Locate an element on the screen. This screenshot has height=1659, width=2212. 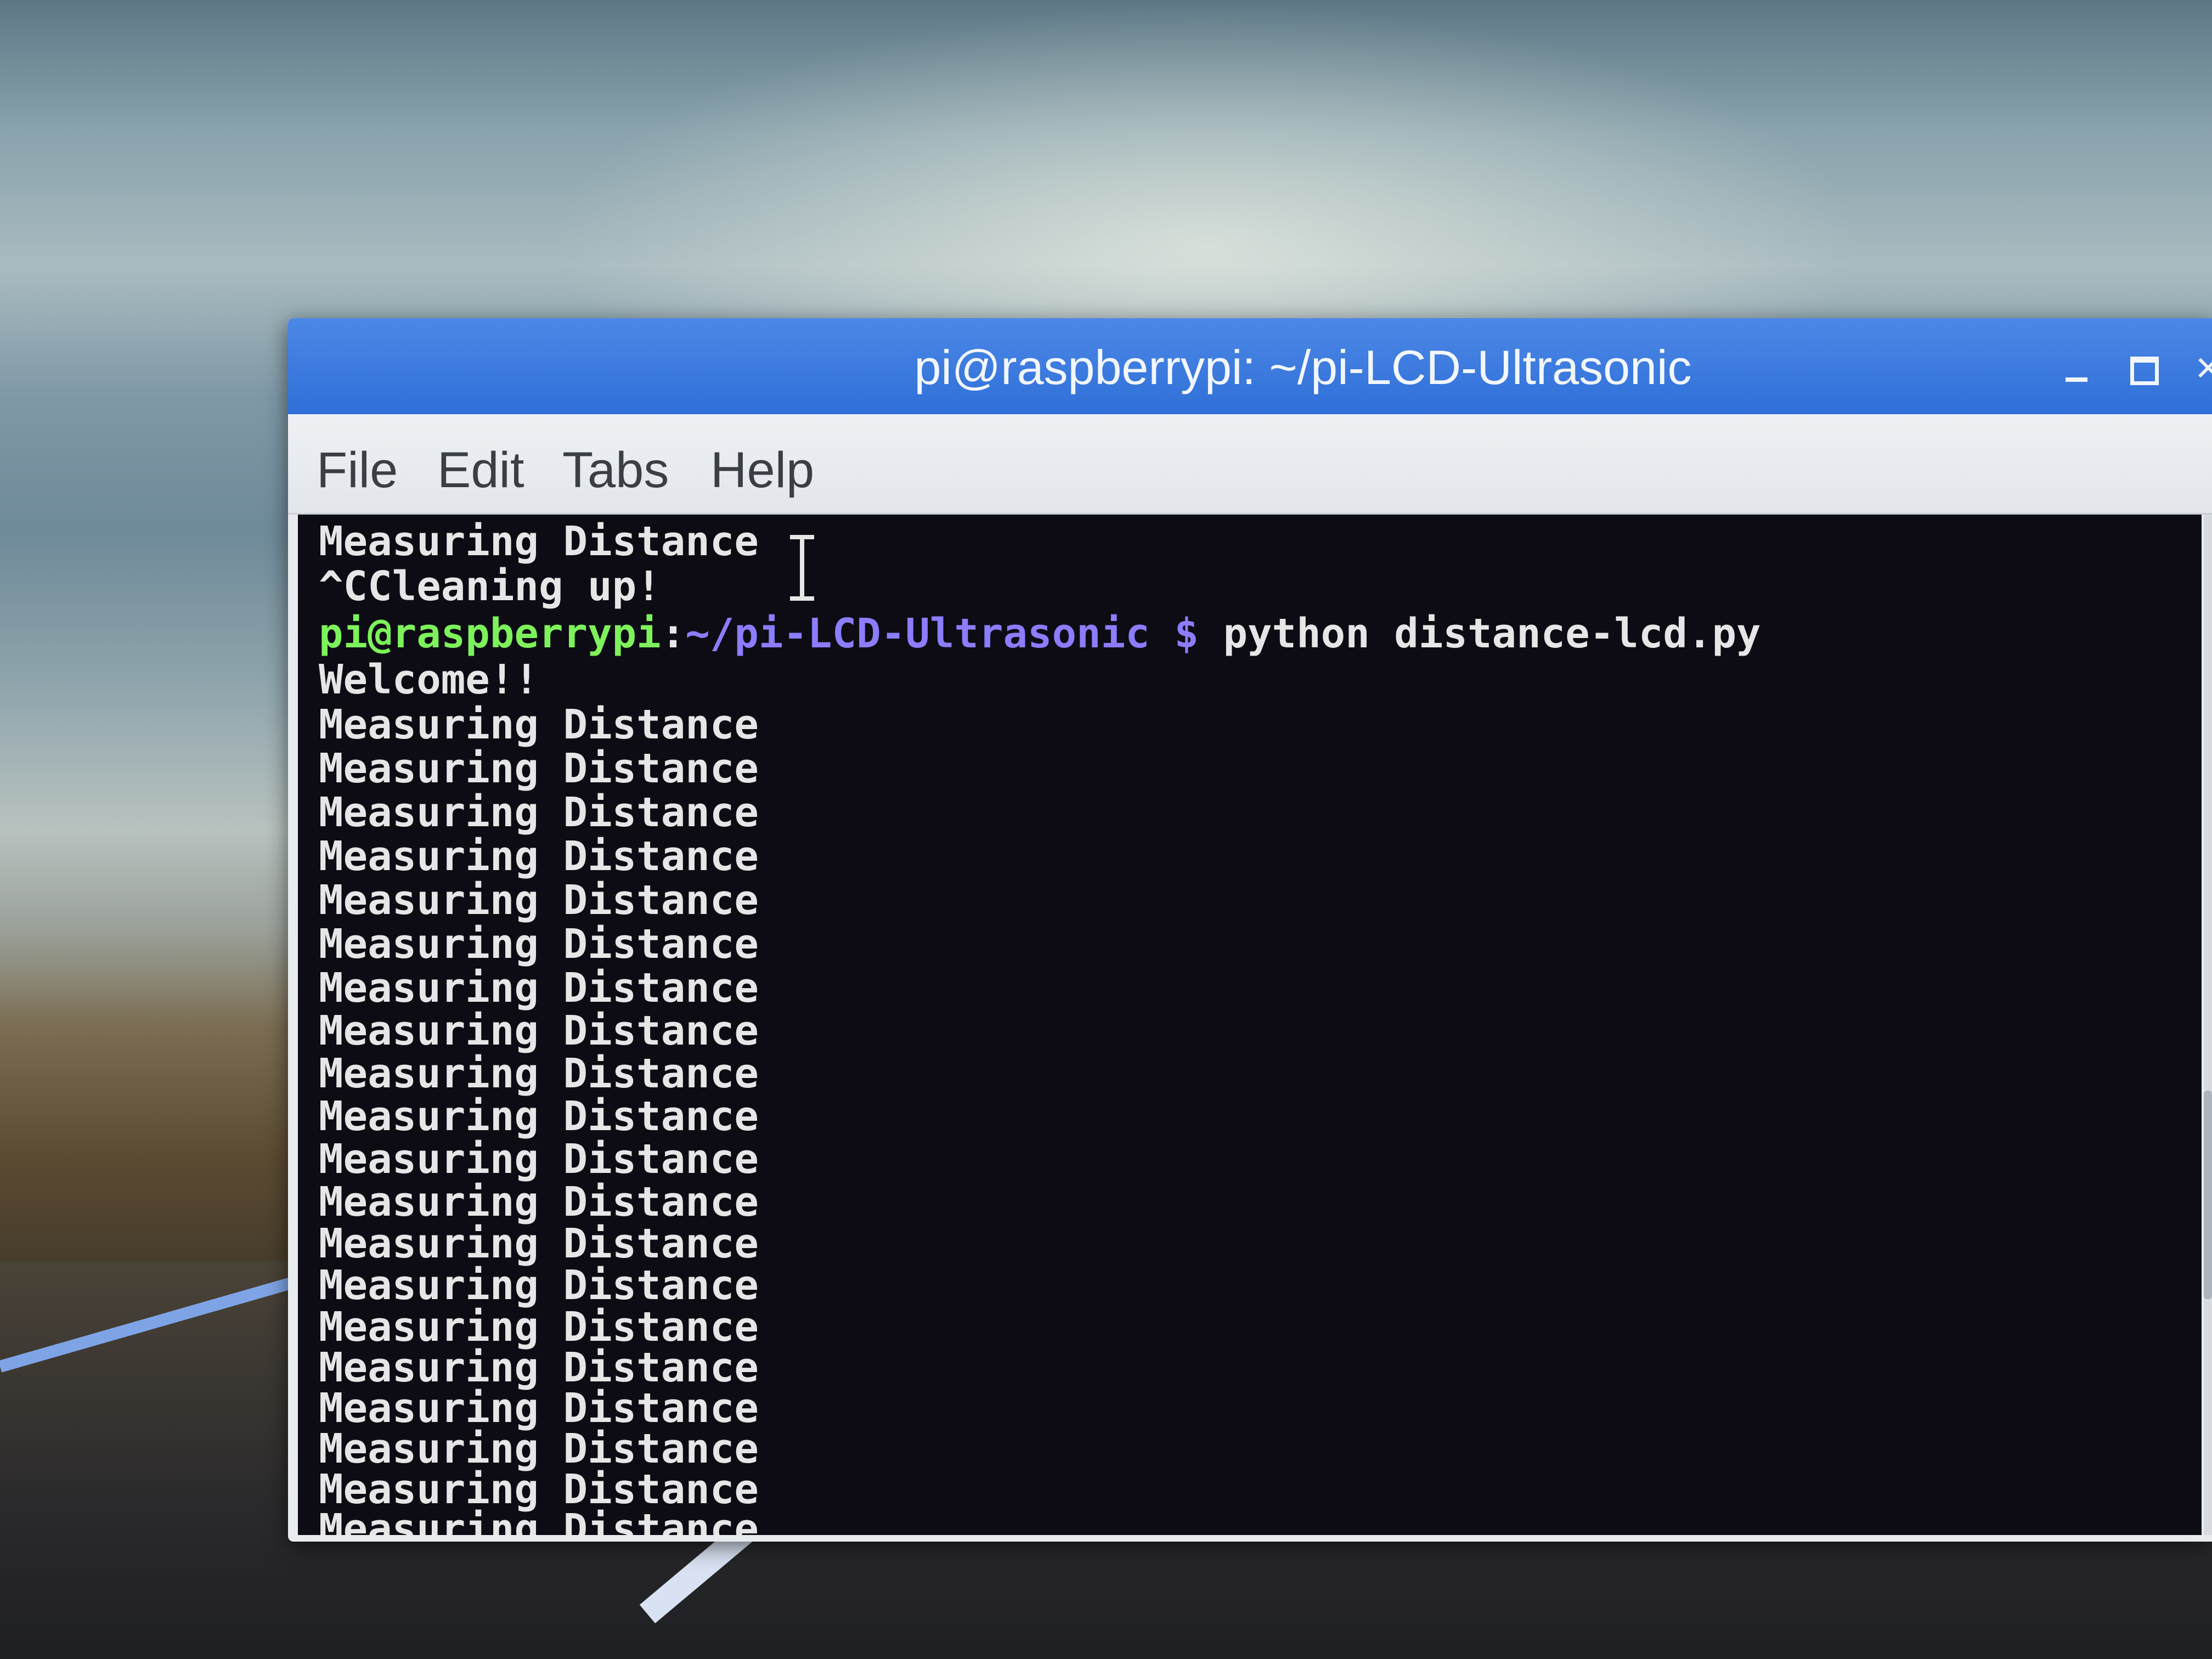
prompt-user: pi@raspberrypi is located at coordinates (490, 634).